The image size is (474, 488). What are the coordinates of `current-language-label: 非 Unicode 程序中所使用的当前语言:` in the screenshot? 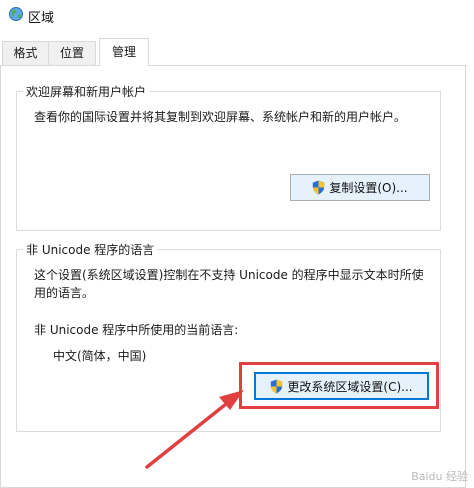 It's located at (136, 330).